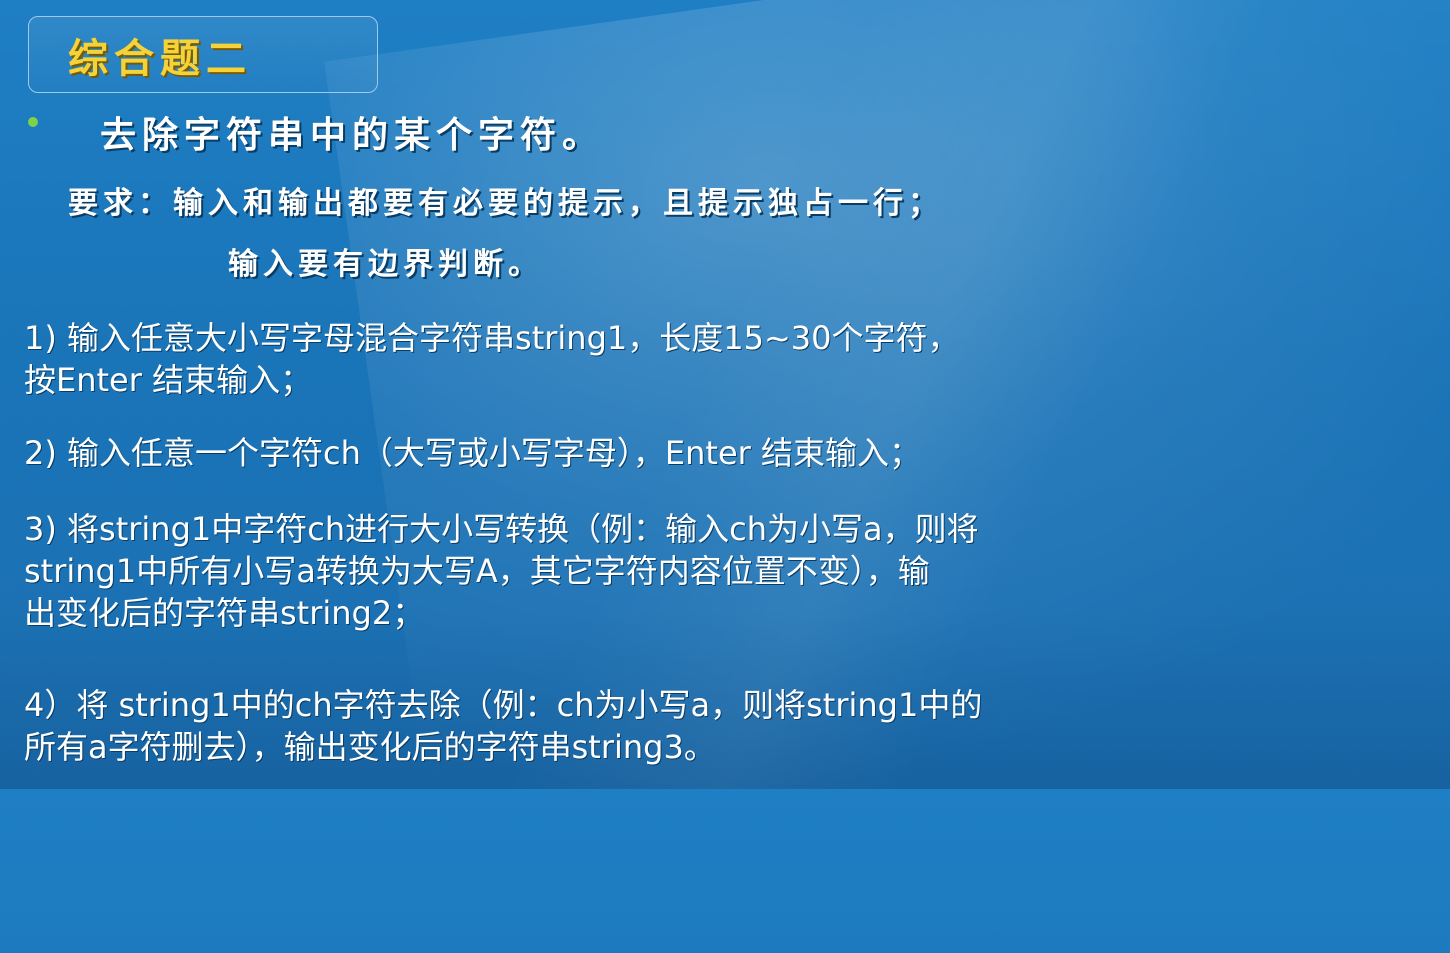 The height and width of the screenshot is (953, 1450). Describe the element at coordinates (370, 747) in the screenshot. I see `step-4-line-2: 所有a字符删去），输出变化后的字符串string3。` at that location.